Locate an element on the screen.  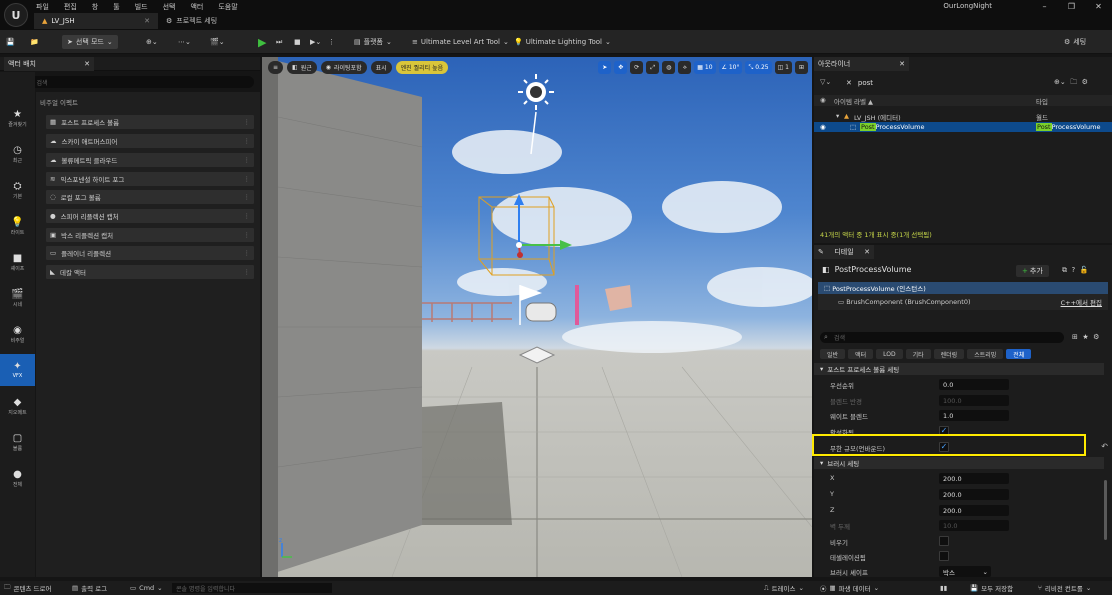
list-item: ◣ 데칼 액터 ⋮ is located at coordinates (150, 272).